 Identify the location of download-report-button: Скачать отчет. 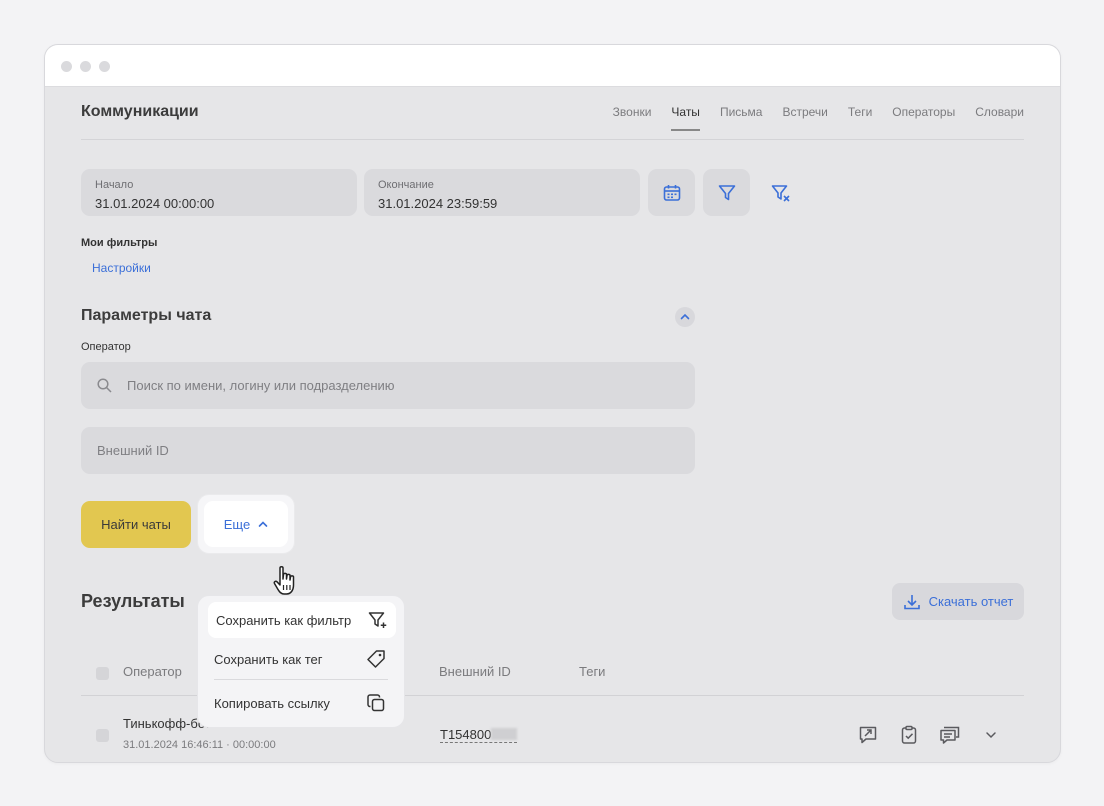
(958, 601).